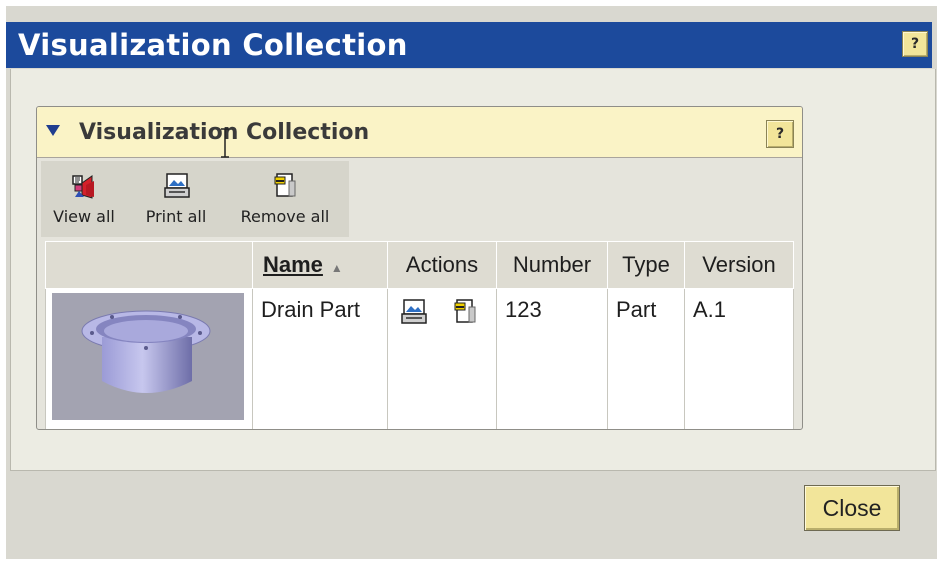 This screenshot has height=565, width=943. What do you see at coordinates (552, 265) in the screenshot?
I see `number-column-header: Number` at bounding box center [552, 265].